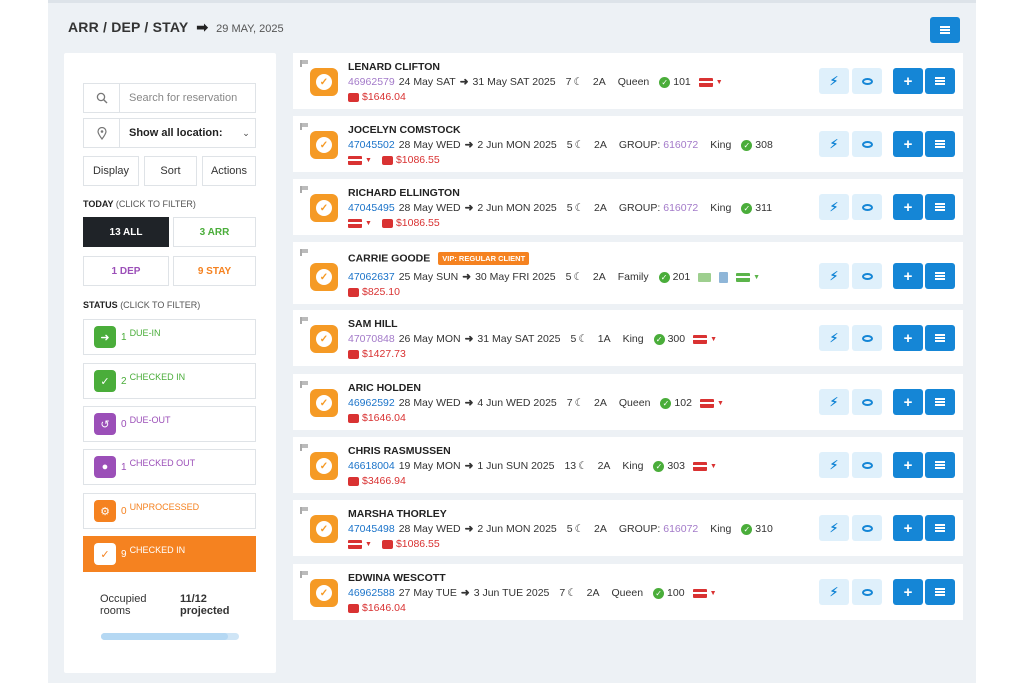 The image size is (1024, 683). Describe the element at coordinates (126, 232) in the screenshot. I see `filter-all-button: 13 ALL` at that location.